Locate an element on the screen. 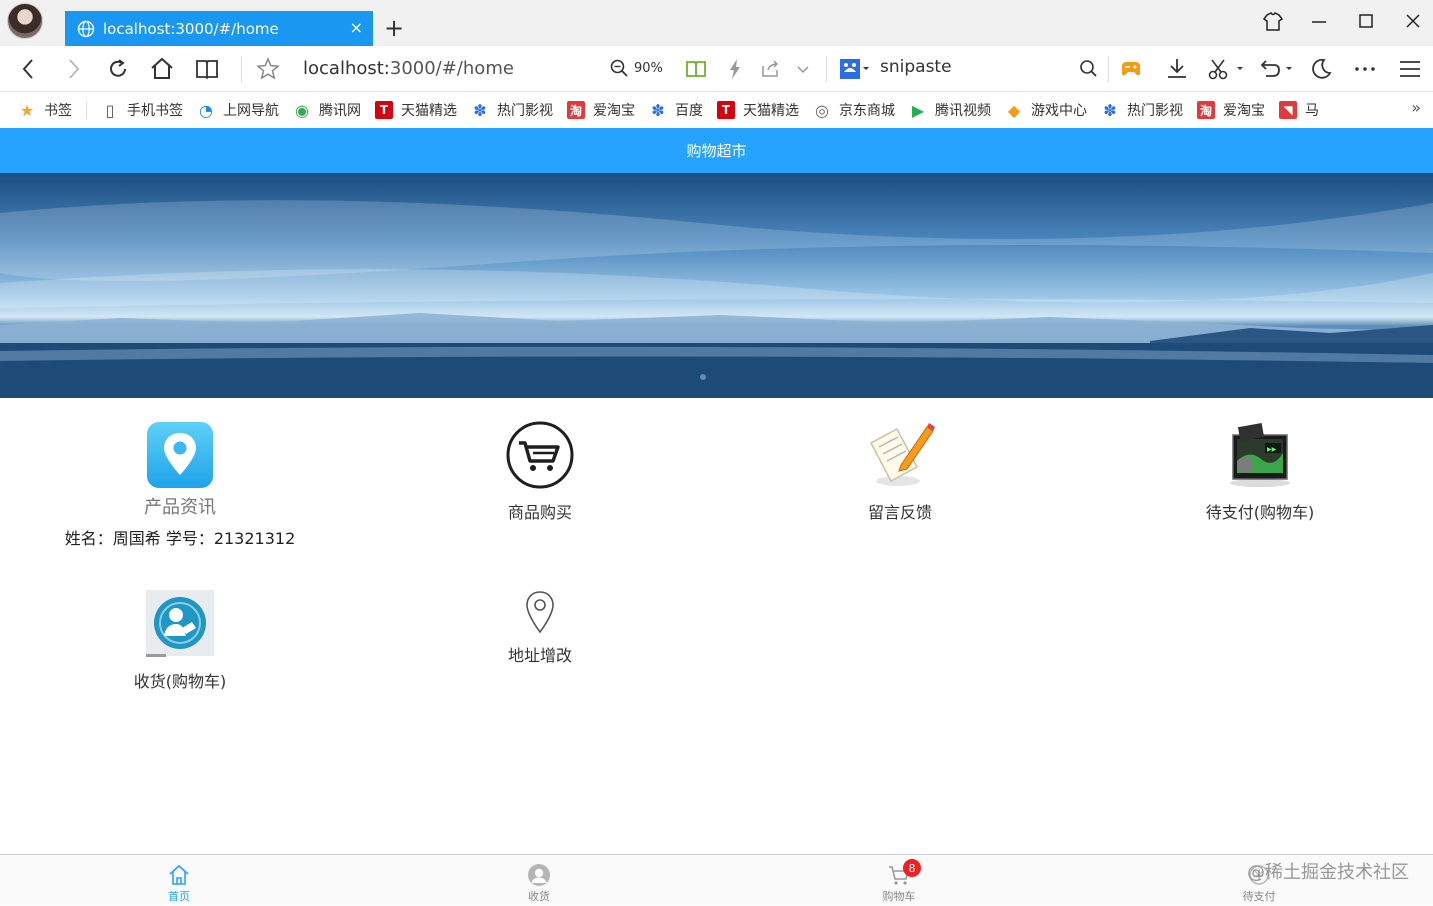 Image resolution: width=1433 pixels, height=906 pixels. more-dots-icon is located at coordinates (1365, 69).